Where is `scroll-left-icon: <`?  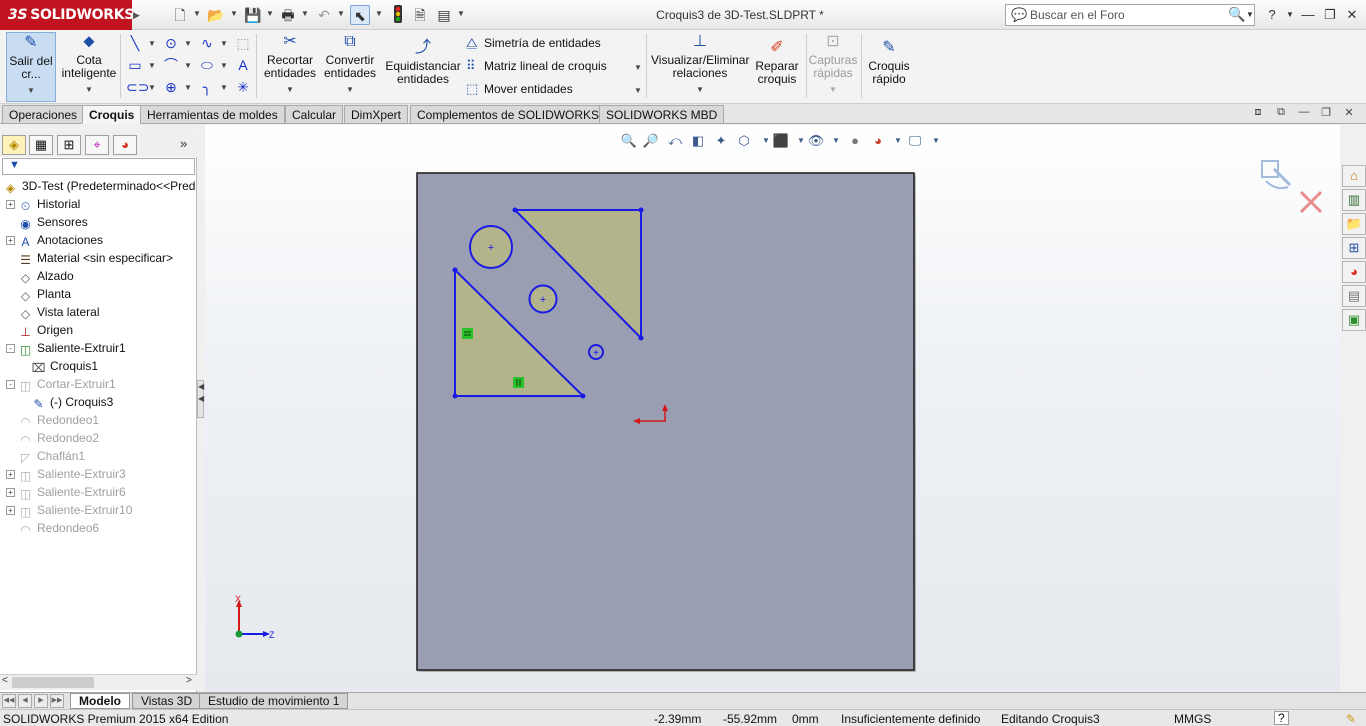
scroll-left-icon: < is located at coordinates (5, 680).